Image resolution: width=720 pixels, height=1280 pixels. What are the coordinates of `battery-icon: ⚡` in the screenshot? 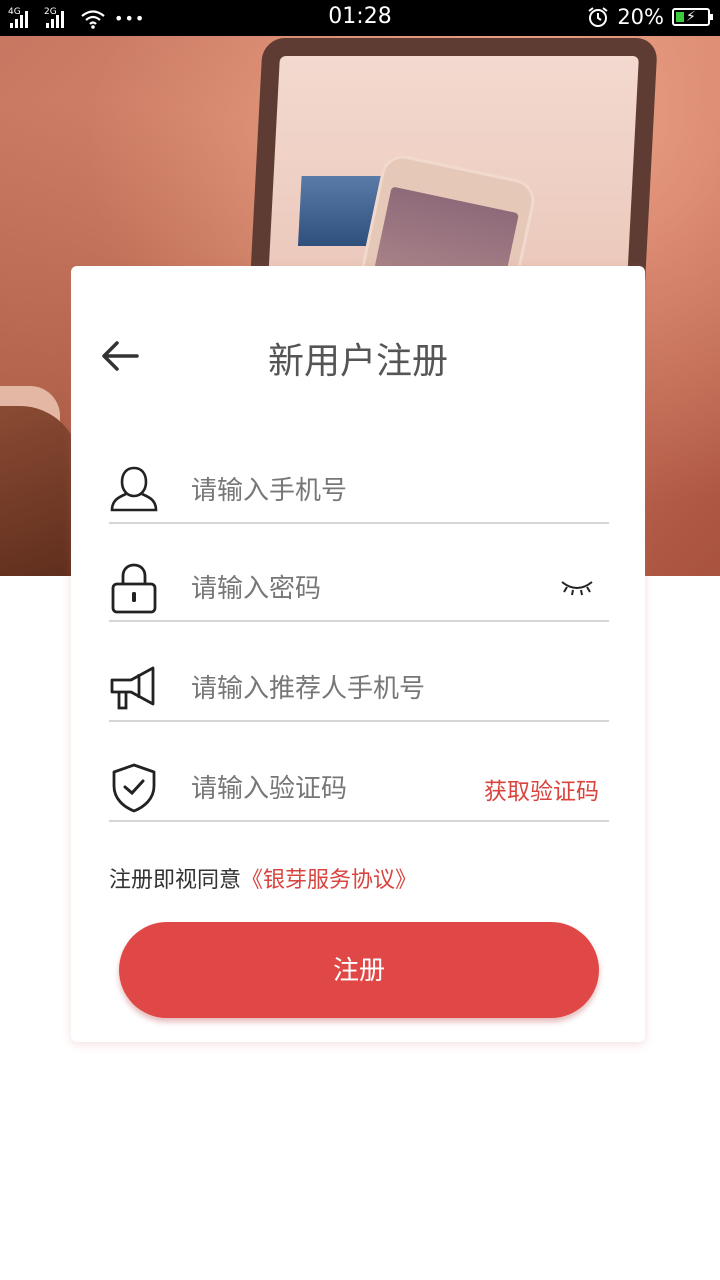 It's located at (692, 17).